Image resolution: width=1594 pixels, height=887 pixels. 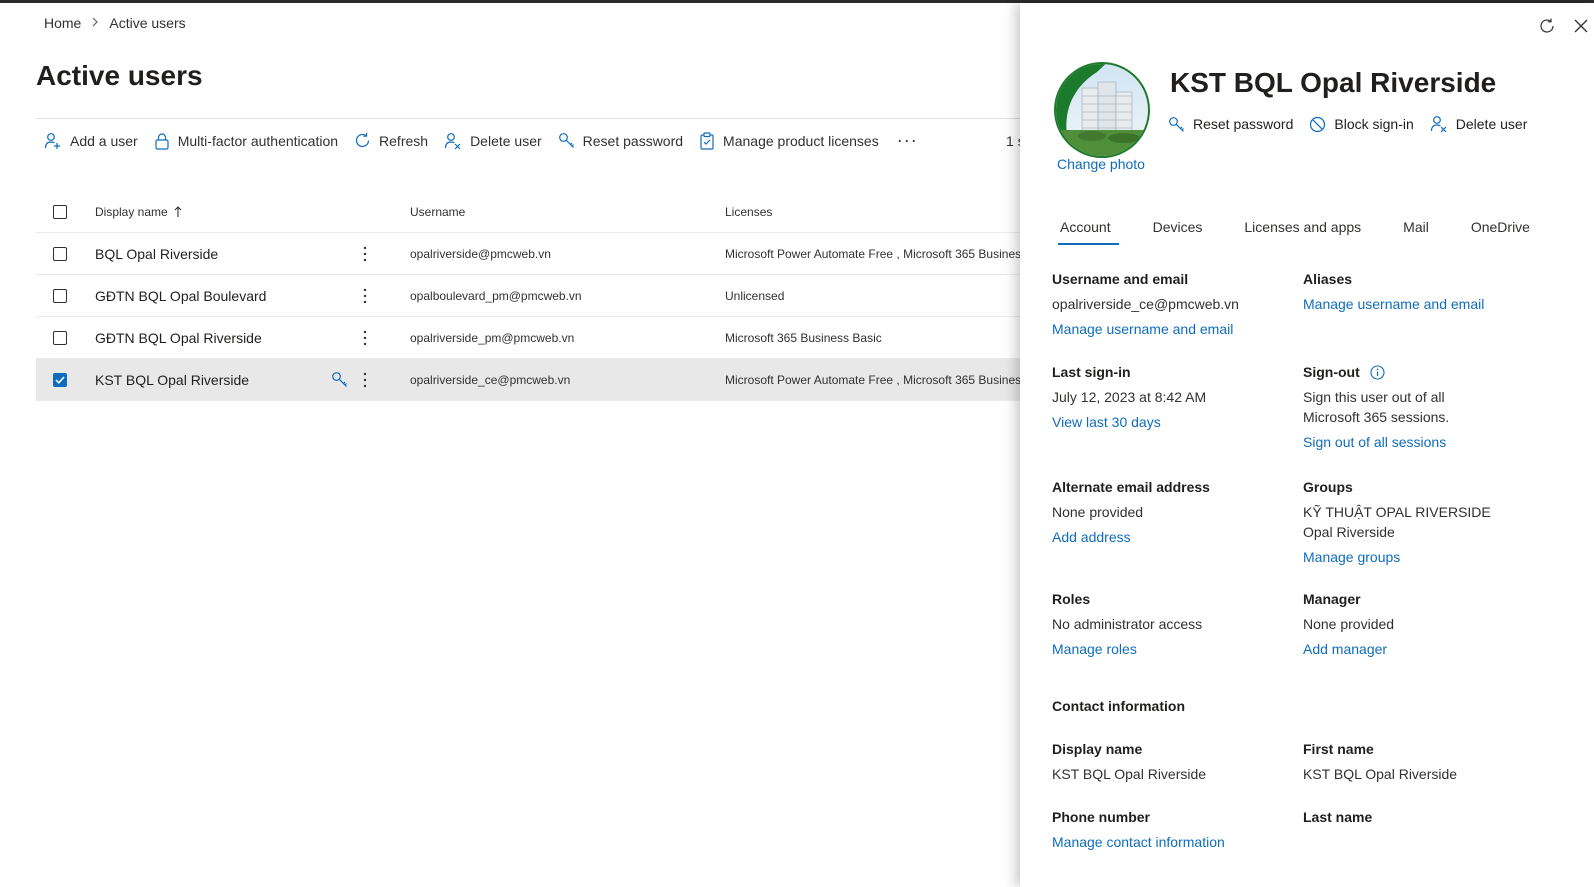 What do you see at coordinates (62, 23) in the screenshot?
I see `breadcrumb-home: Home` at bounding box center [62, 23].